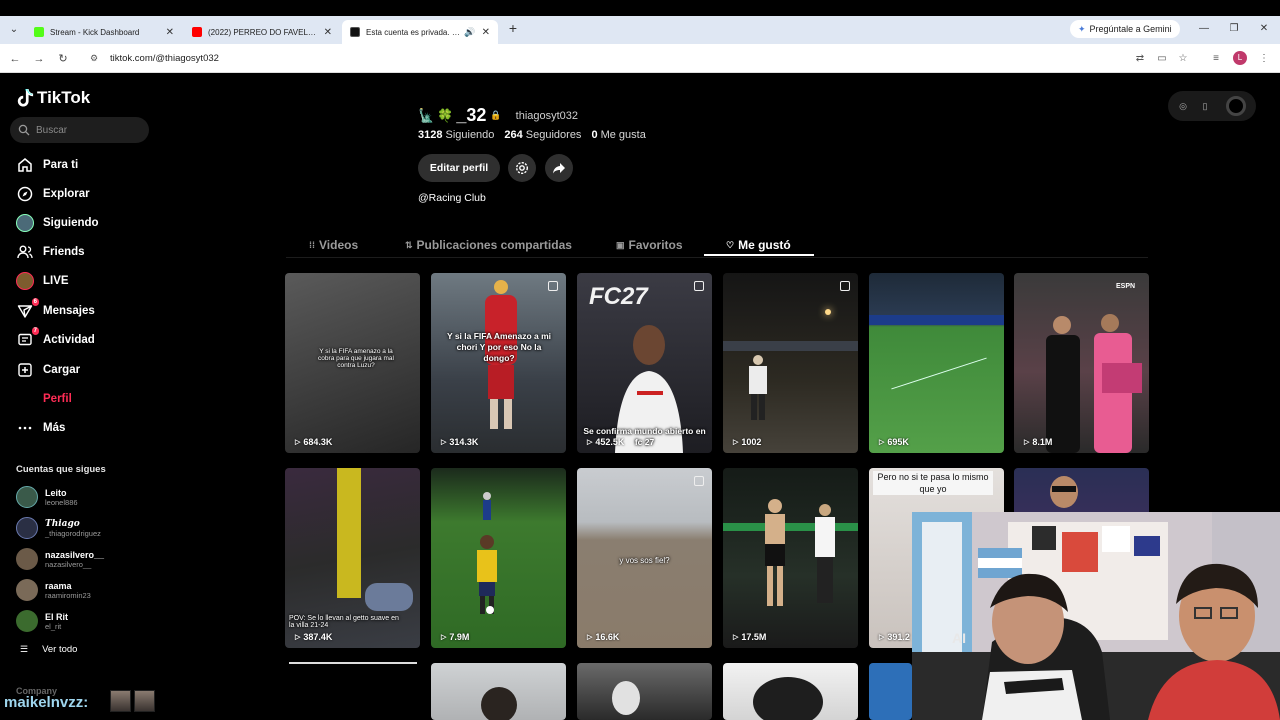  I want to click on nav-messages: 6 Mensajes, so click(55, 310).